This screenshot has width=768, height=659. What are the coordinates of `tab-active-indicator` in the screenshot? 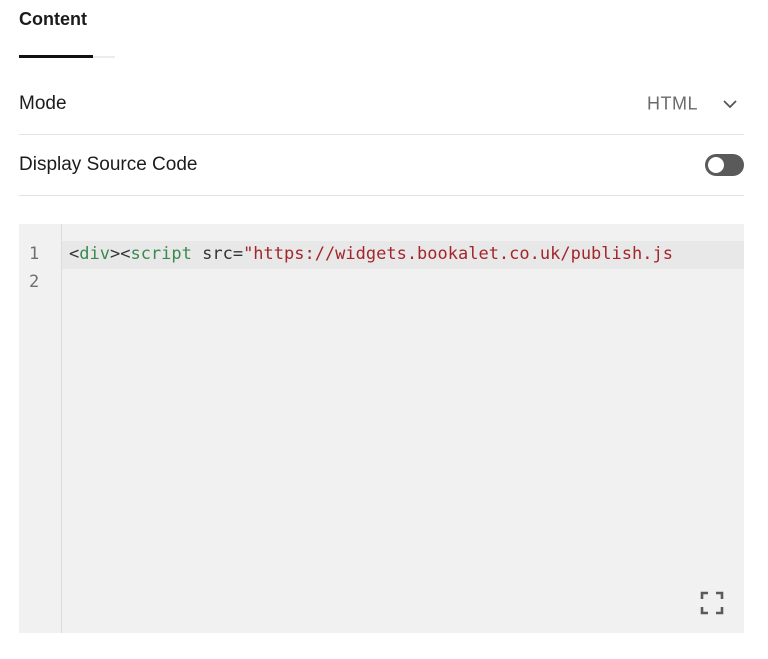 It's located at (56, 56).